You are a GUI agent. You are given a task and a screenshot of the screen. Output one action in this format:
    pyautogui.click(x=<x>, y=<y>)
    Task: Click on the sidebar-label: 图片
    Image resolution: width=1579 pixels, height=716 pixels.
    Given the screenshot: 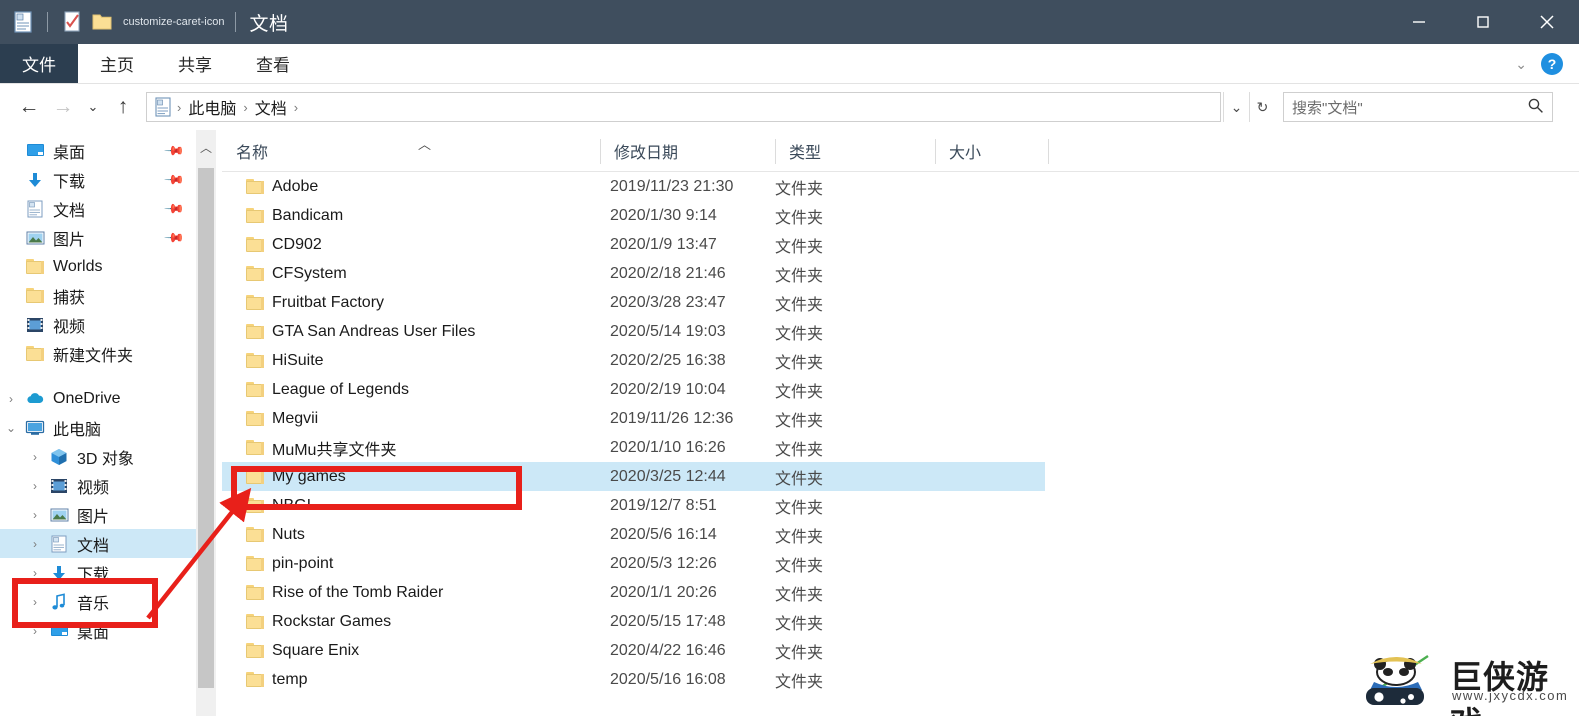 What is the action you would take?
    pyautogui.click(x=69, y=240)
    